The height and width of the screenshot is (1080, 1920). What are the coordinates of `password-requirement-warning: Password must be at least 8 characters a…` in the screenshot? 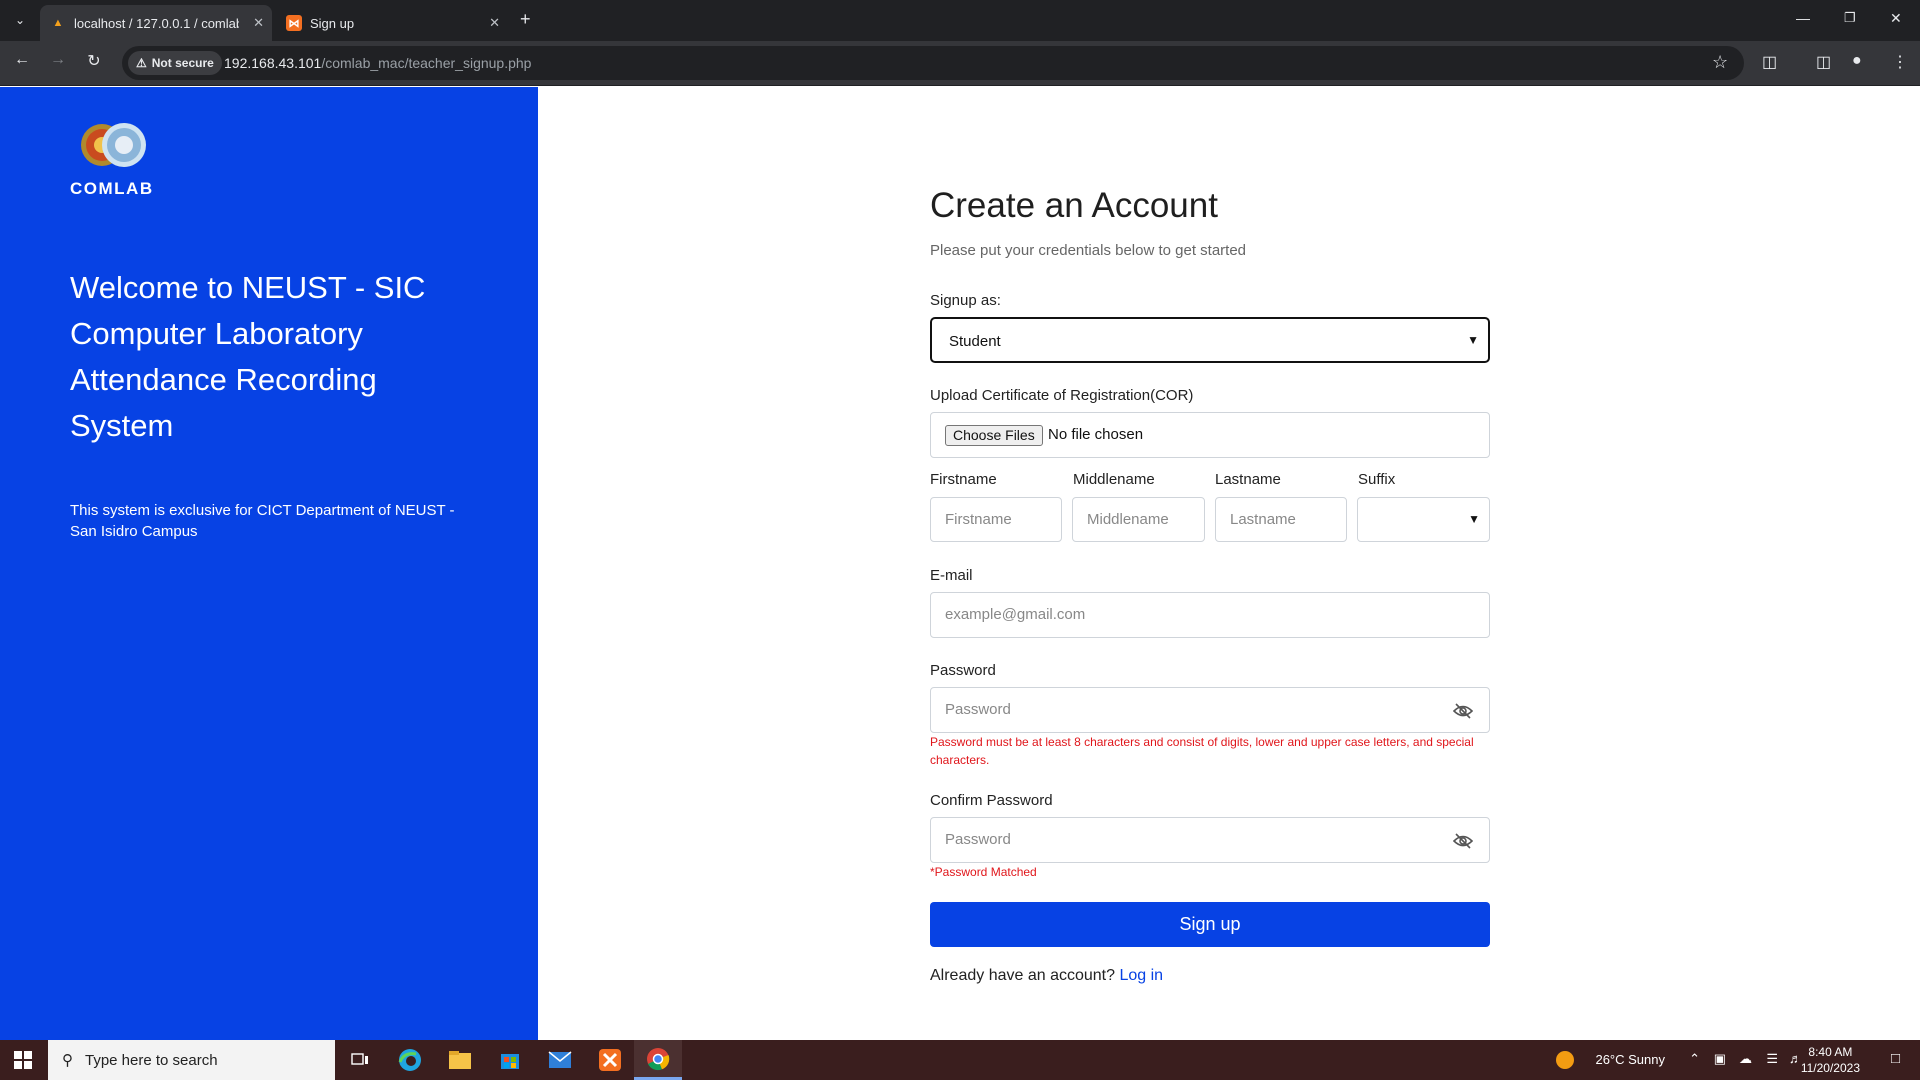 It's located at (1202, 751).